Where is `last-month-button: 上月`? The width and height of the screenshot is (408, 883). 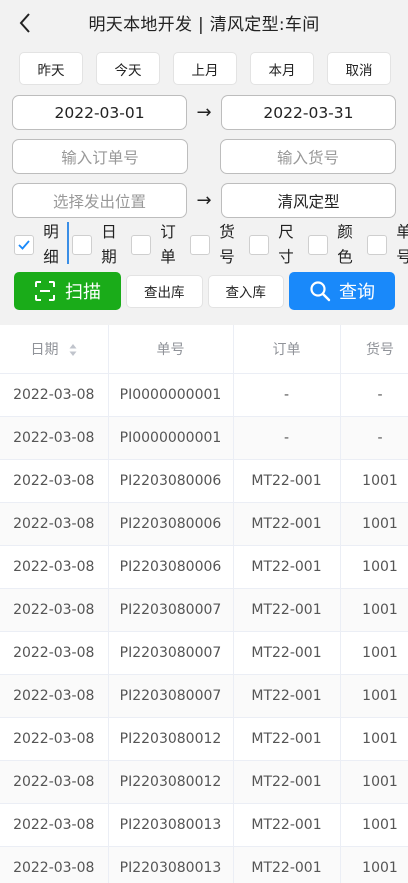 last-month-button: 上月 is located at coordinates (205, 68).